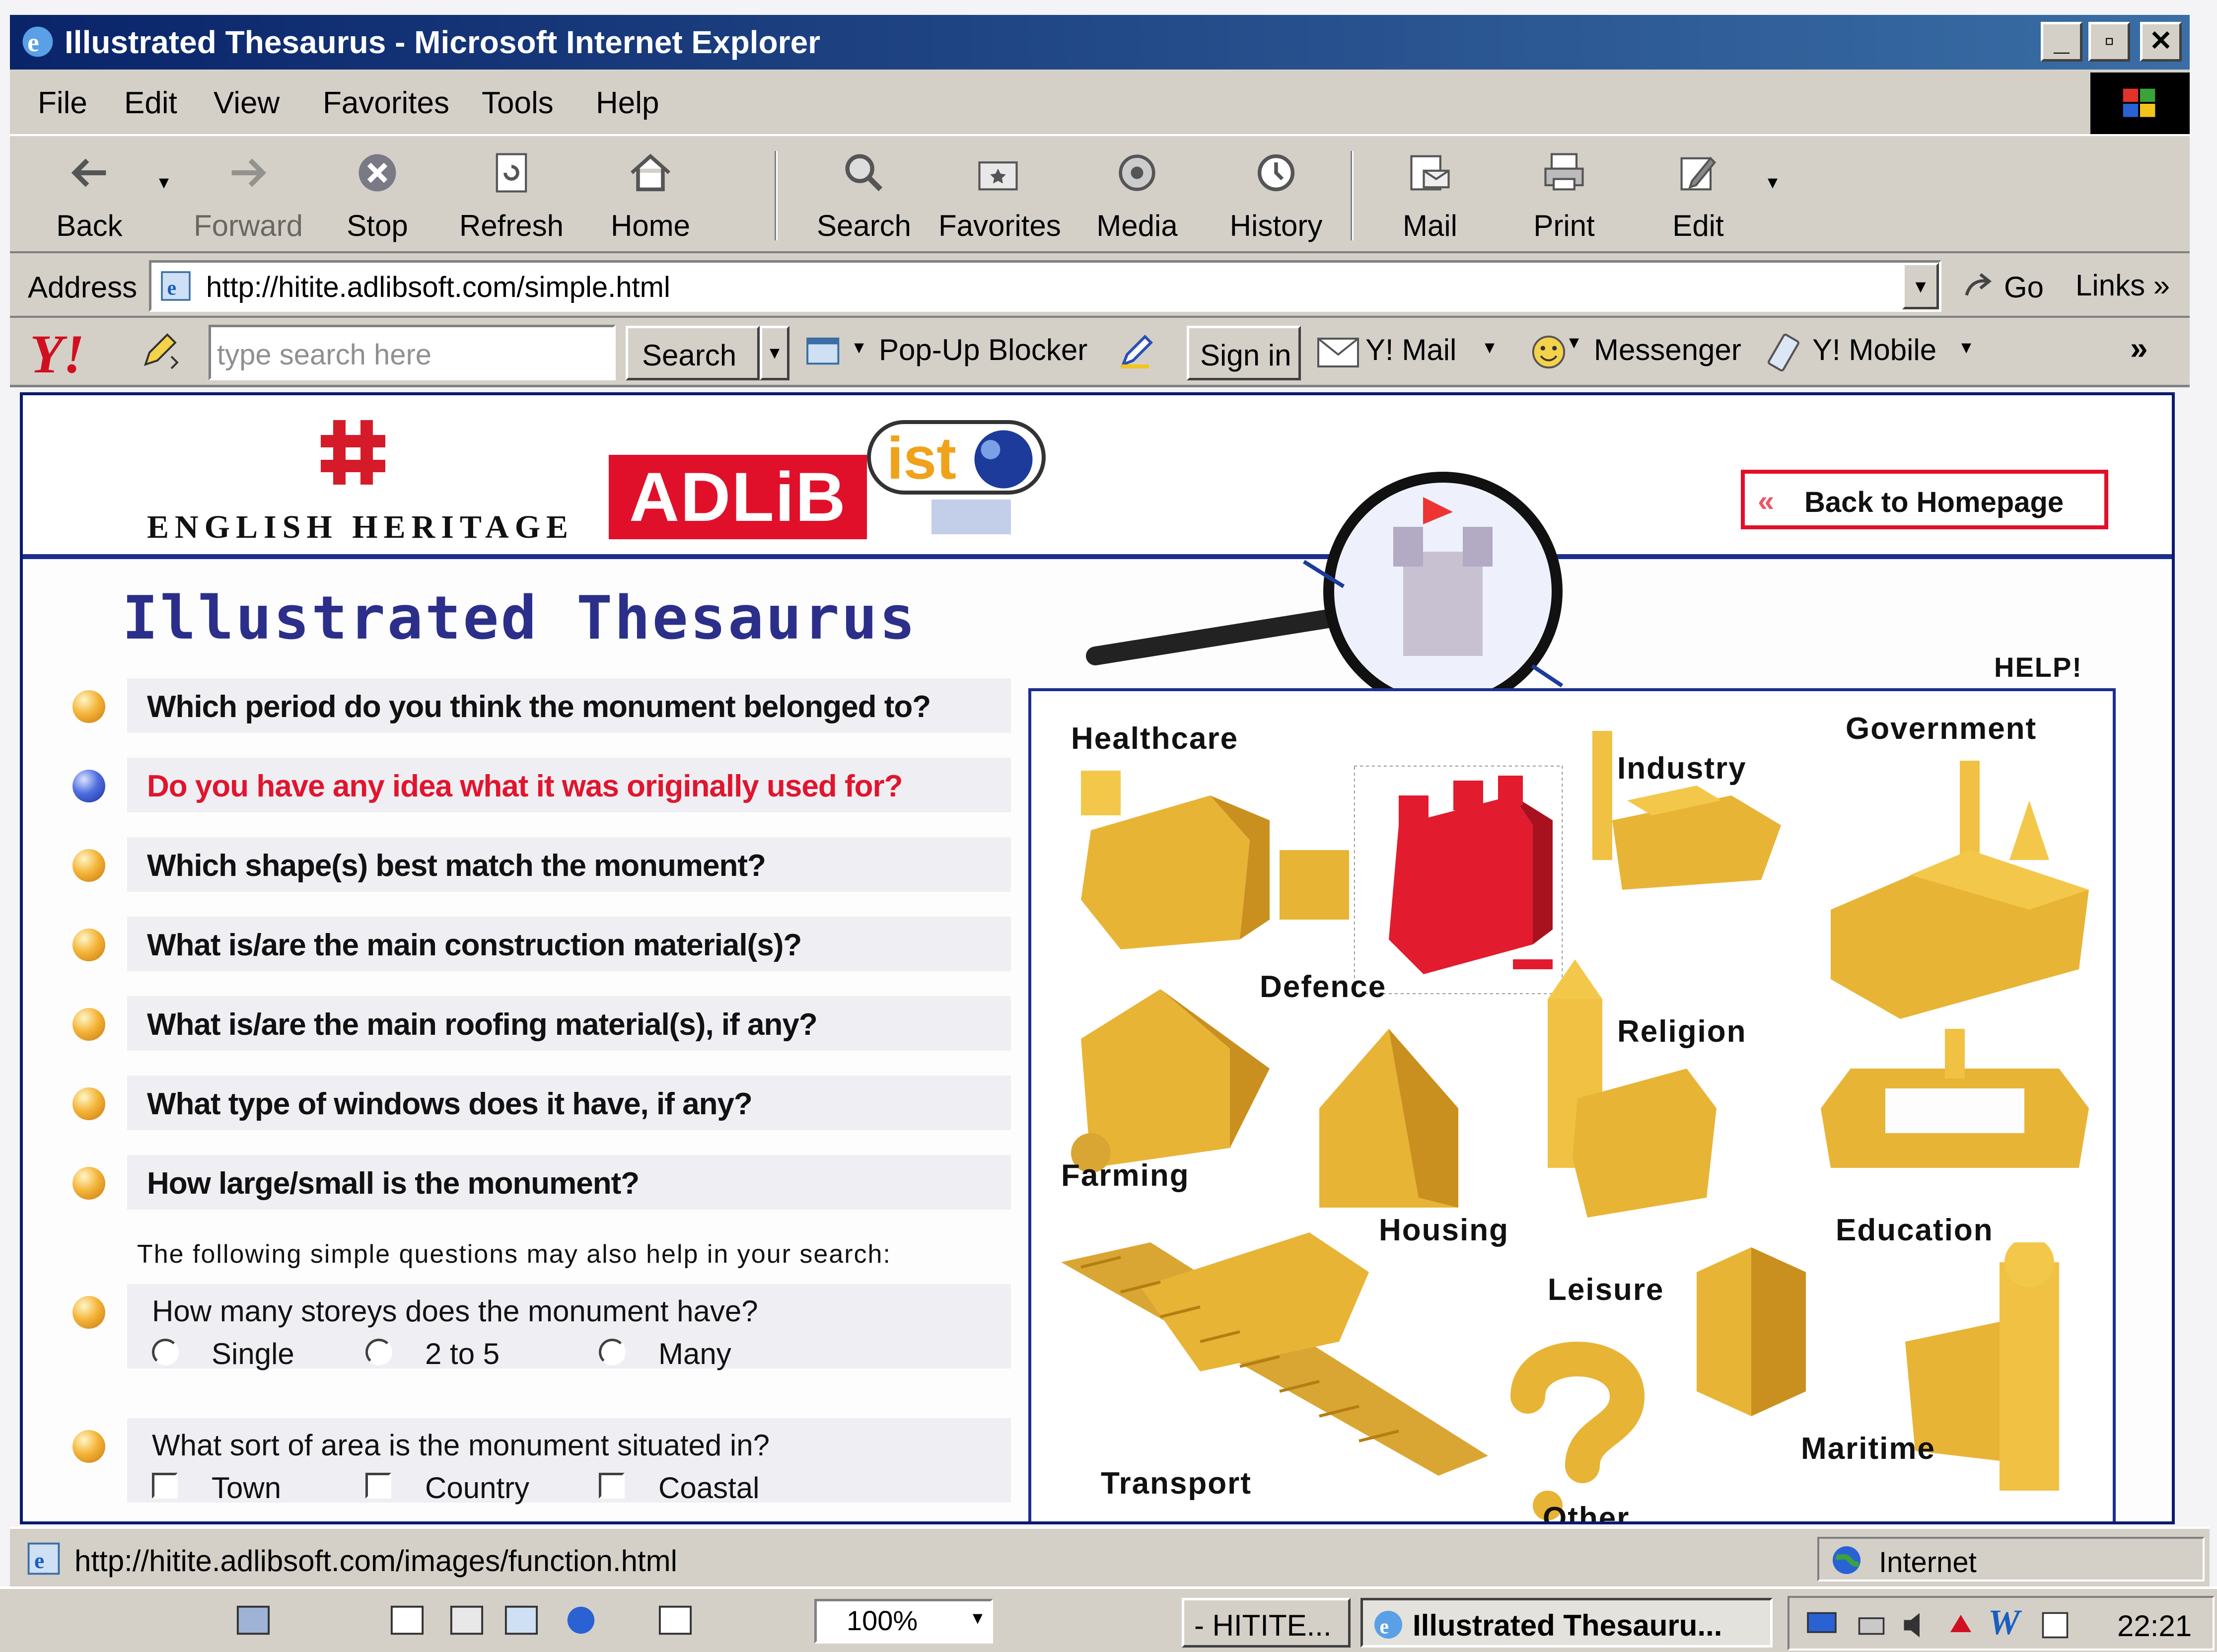  What do you see at coordinates (1574, 342) in the screenshot?
I see `messenger-dropdown-icon: ▾` at bounding box center [1574, 342].